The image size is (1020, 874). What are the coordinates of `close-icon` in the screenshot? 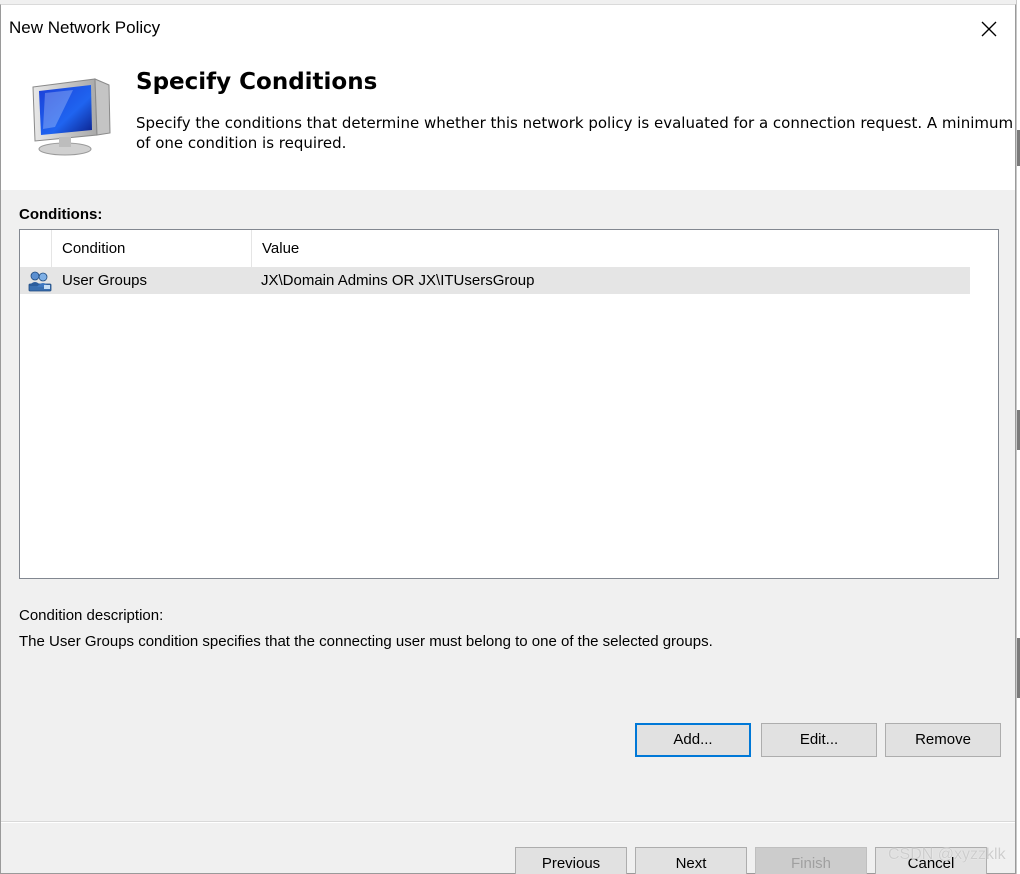 It's located at (989, 29).